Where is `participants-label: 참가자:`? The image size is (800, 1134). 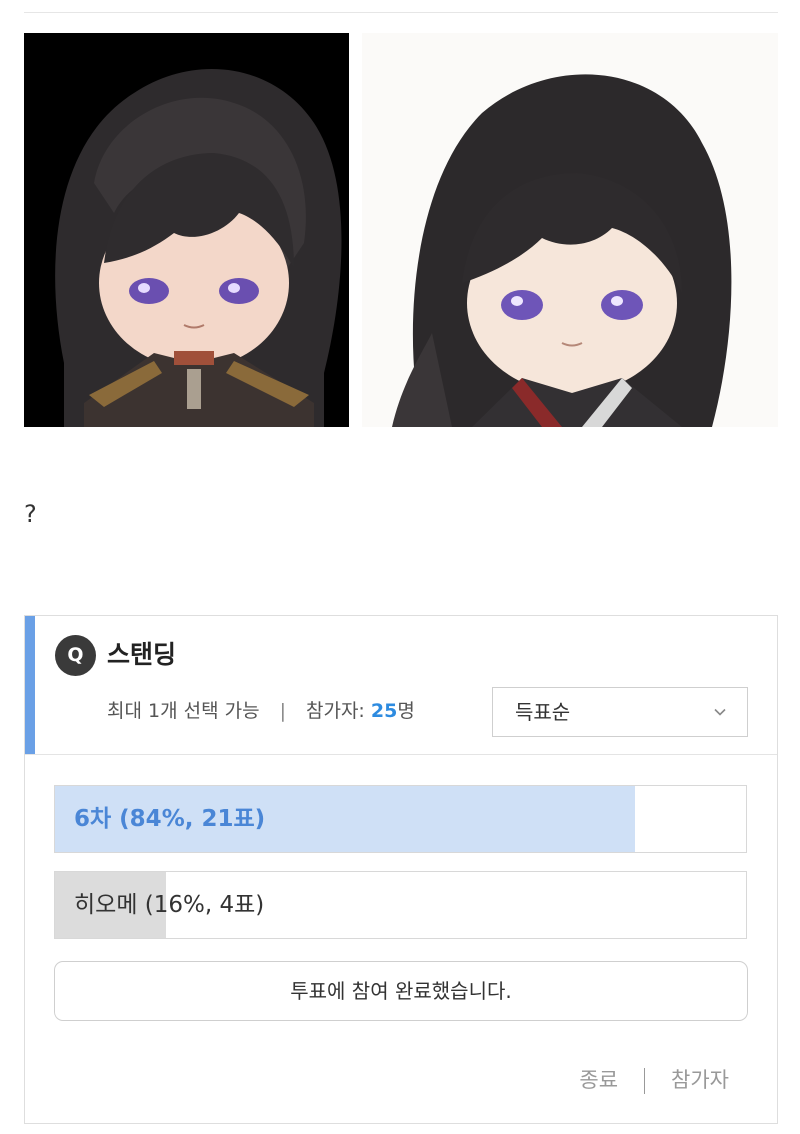 participants-label: 참가자: is located at coordinates (335, 711).